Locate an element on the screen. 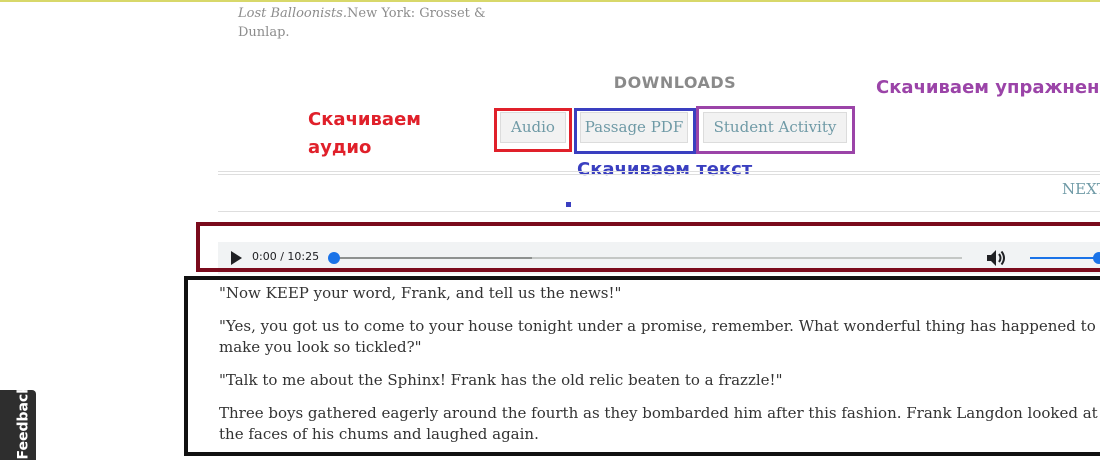 The height and width of the screenshot is (460, 1100). student-activity-highlight-box is located at coordinates (775, 130).